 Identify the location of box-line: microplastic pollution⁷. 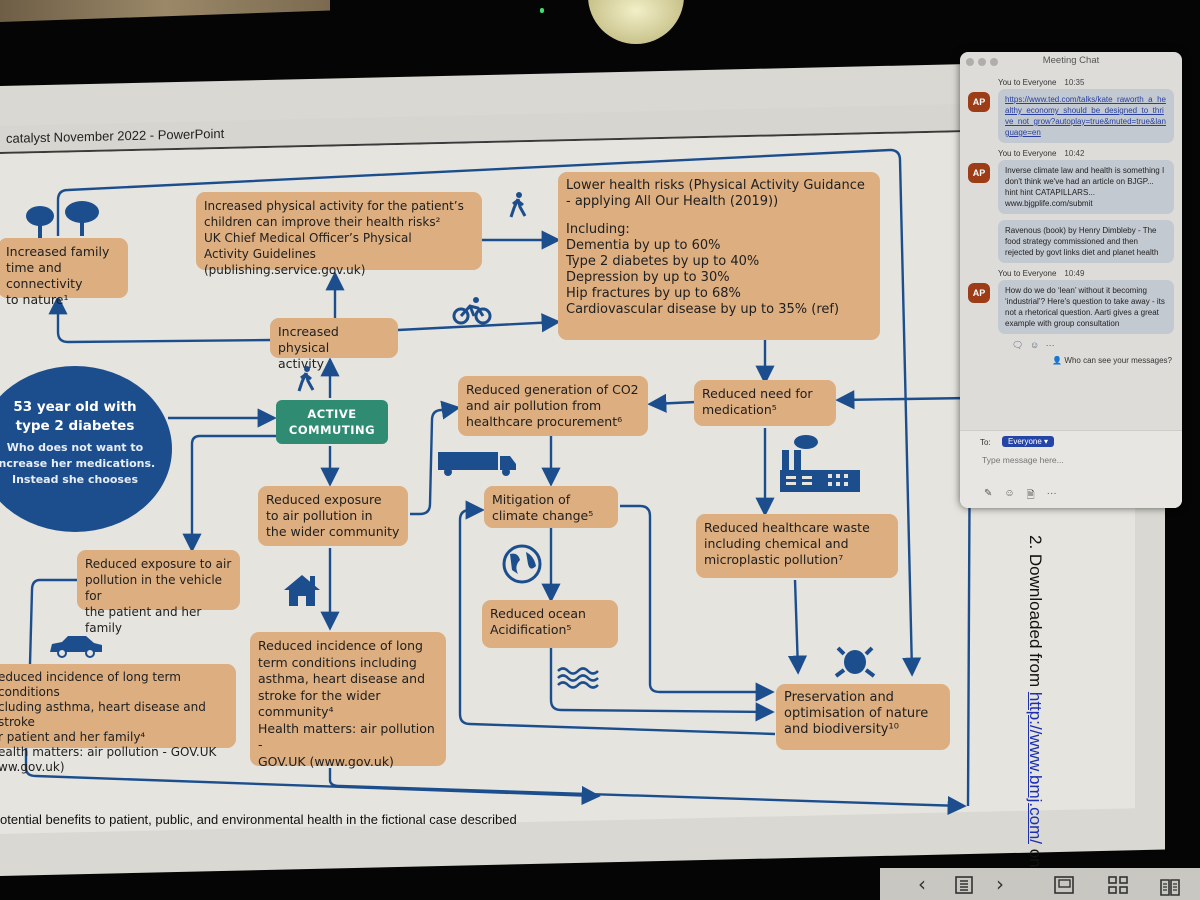
(774, 559).